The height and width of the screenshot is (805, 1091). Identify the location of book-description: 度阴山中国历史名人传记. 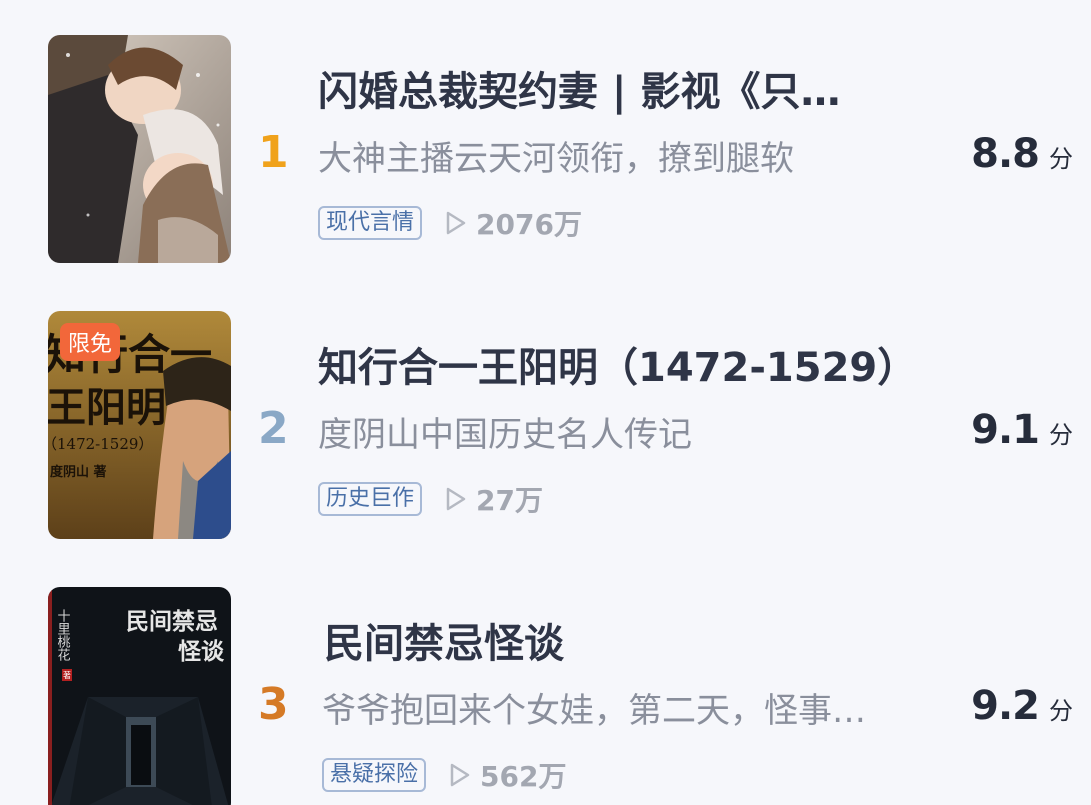
(505, 435).